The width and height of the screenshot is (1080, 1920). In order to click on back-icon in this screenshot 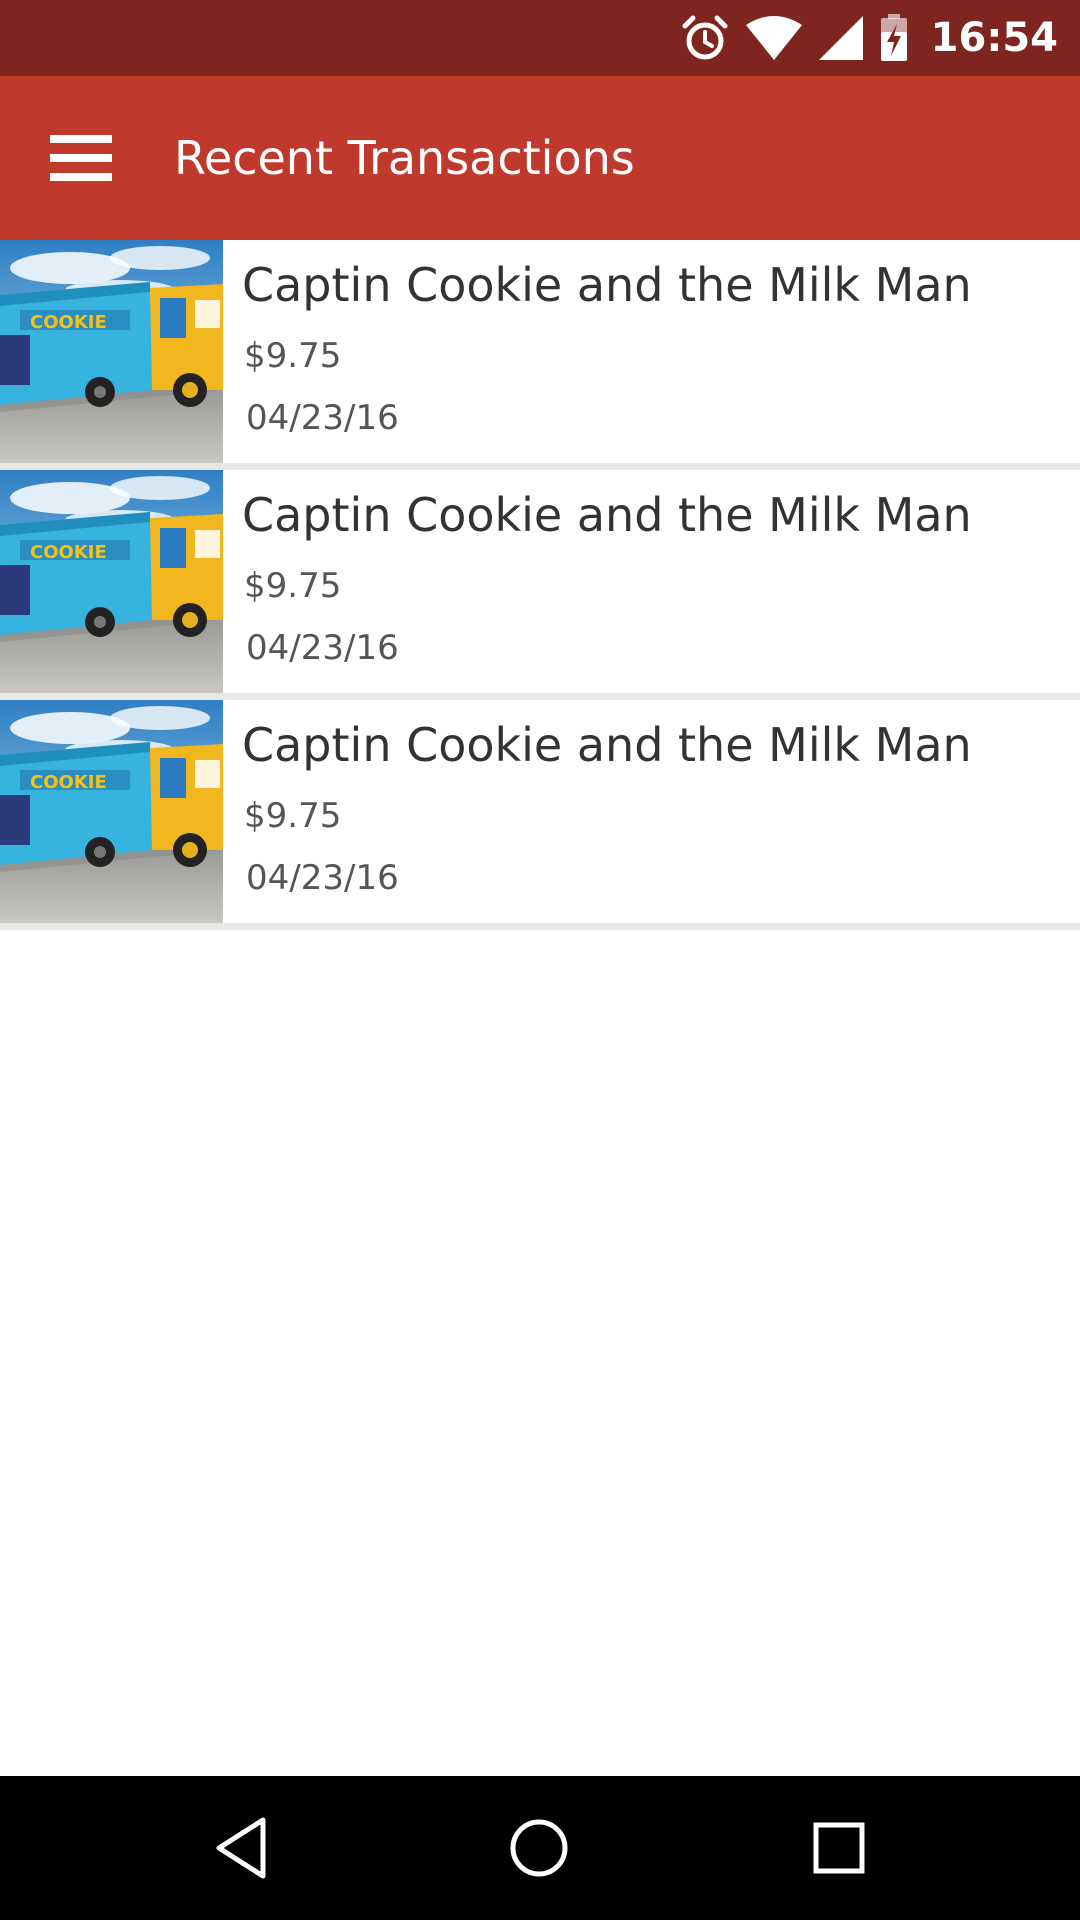, I will do `click(241, 1848)`.